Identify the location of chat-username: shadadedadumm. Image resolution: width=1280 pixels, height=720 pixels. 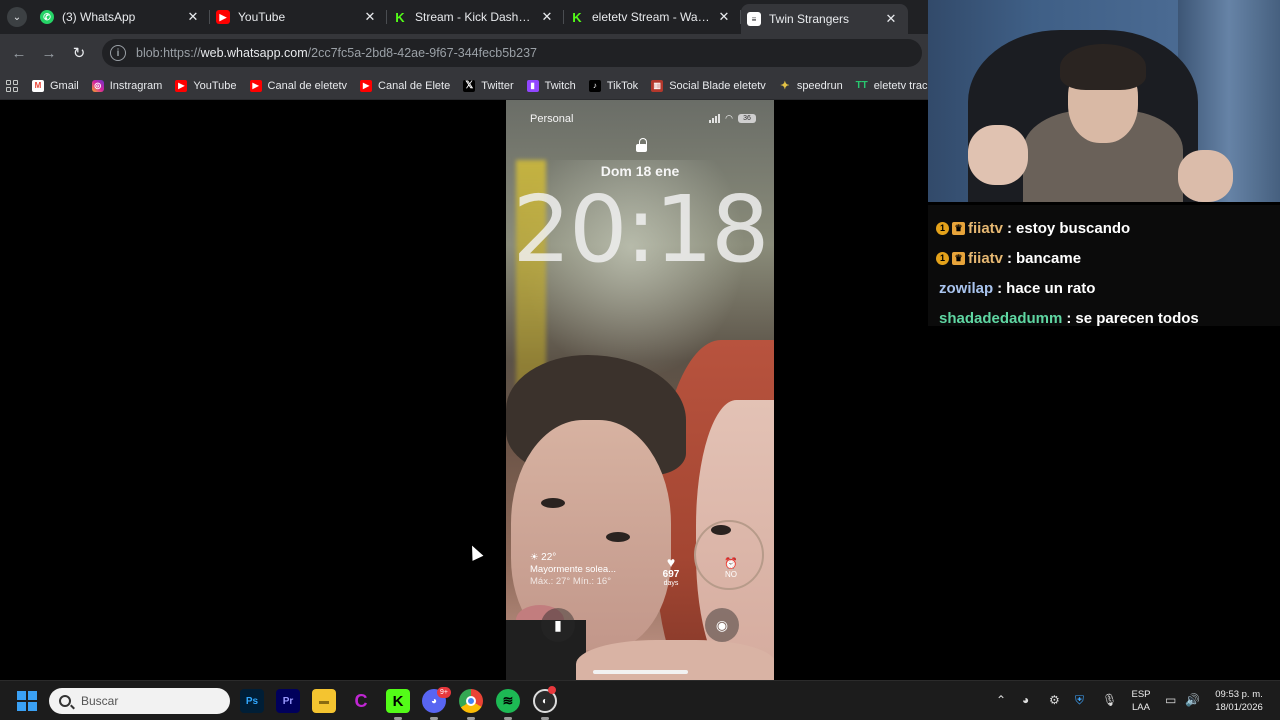
(1001, 318).